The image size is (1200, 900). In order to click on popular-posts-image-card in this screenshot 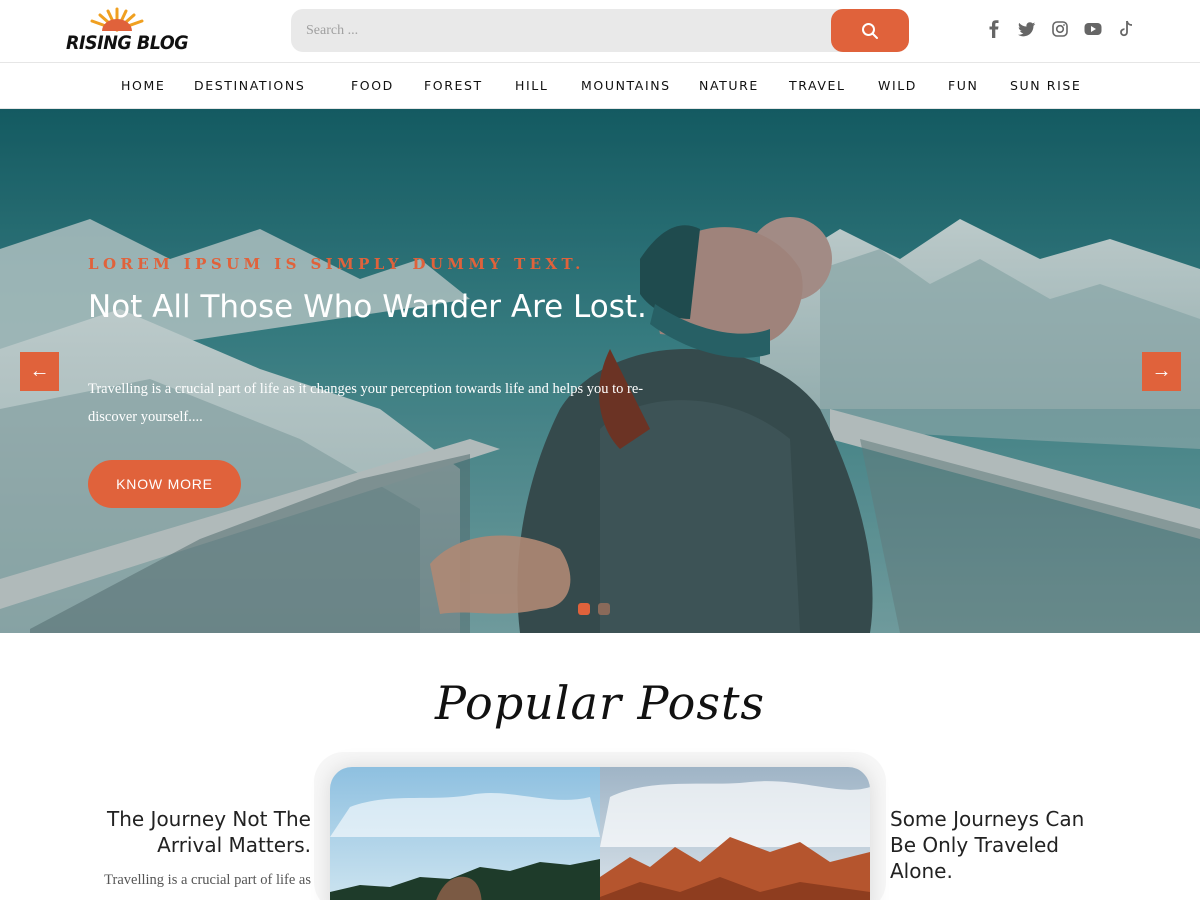, I will do `click(600, 833)`.